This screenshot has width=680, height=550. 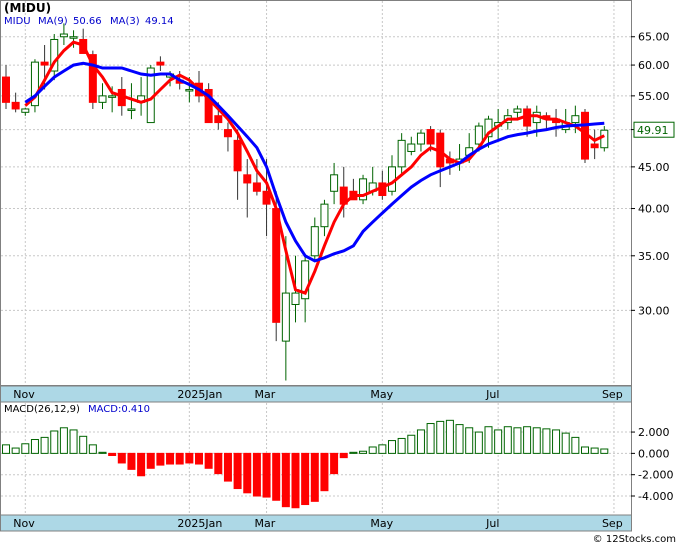 What do you see at coordinates (24, 523) in the screenshot?
I see `macd-xtick-label: Nov` at bounding box center [24, 523].